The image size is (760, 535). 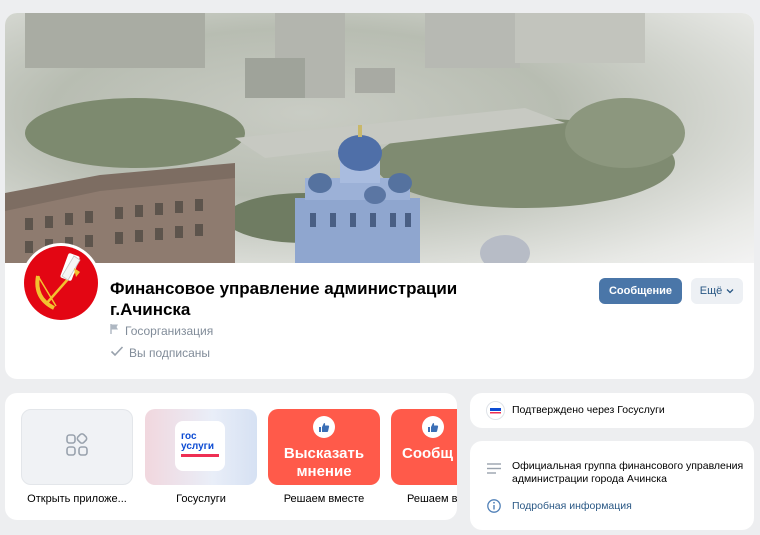 I want to click on coat-of-arms-icon, so click(x=61, y=283).